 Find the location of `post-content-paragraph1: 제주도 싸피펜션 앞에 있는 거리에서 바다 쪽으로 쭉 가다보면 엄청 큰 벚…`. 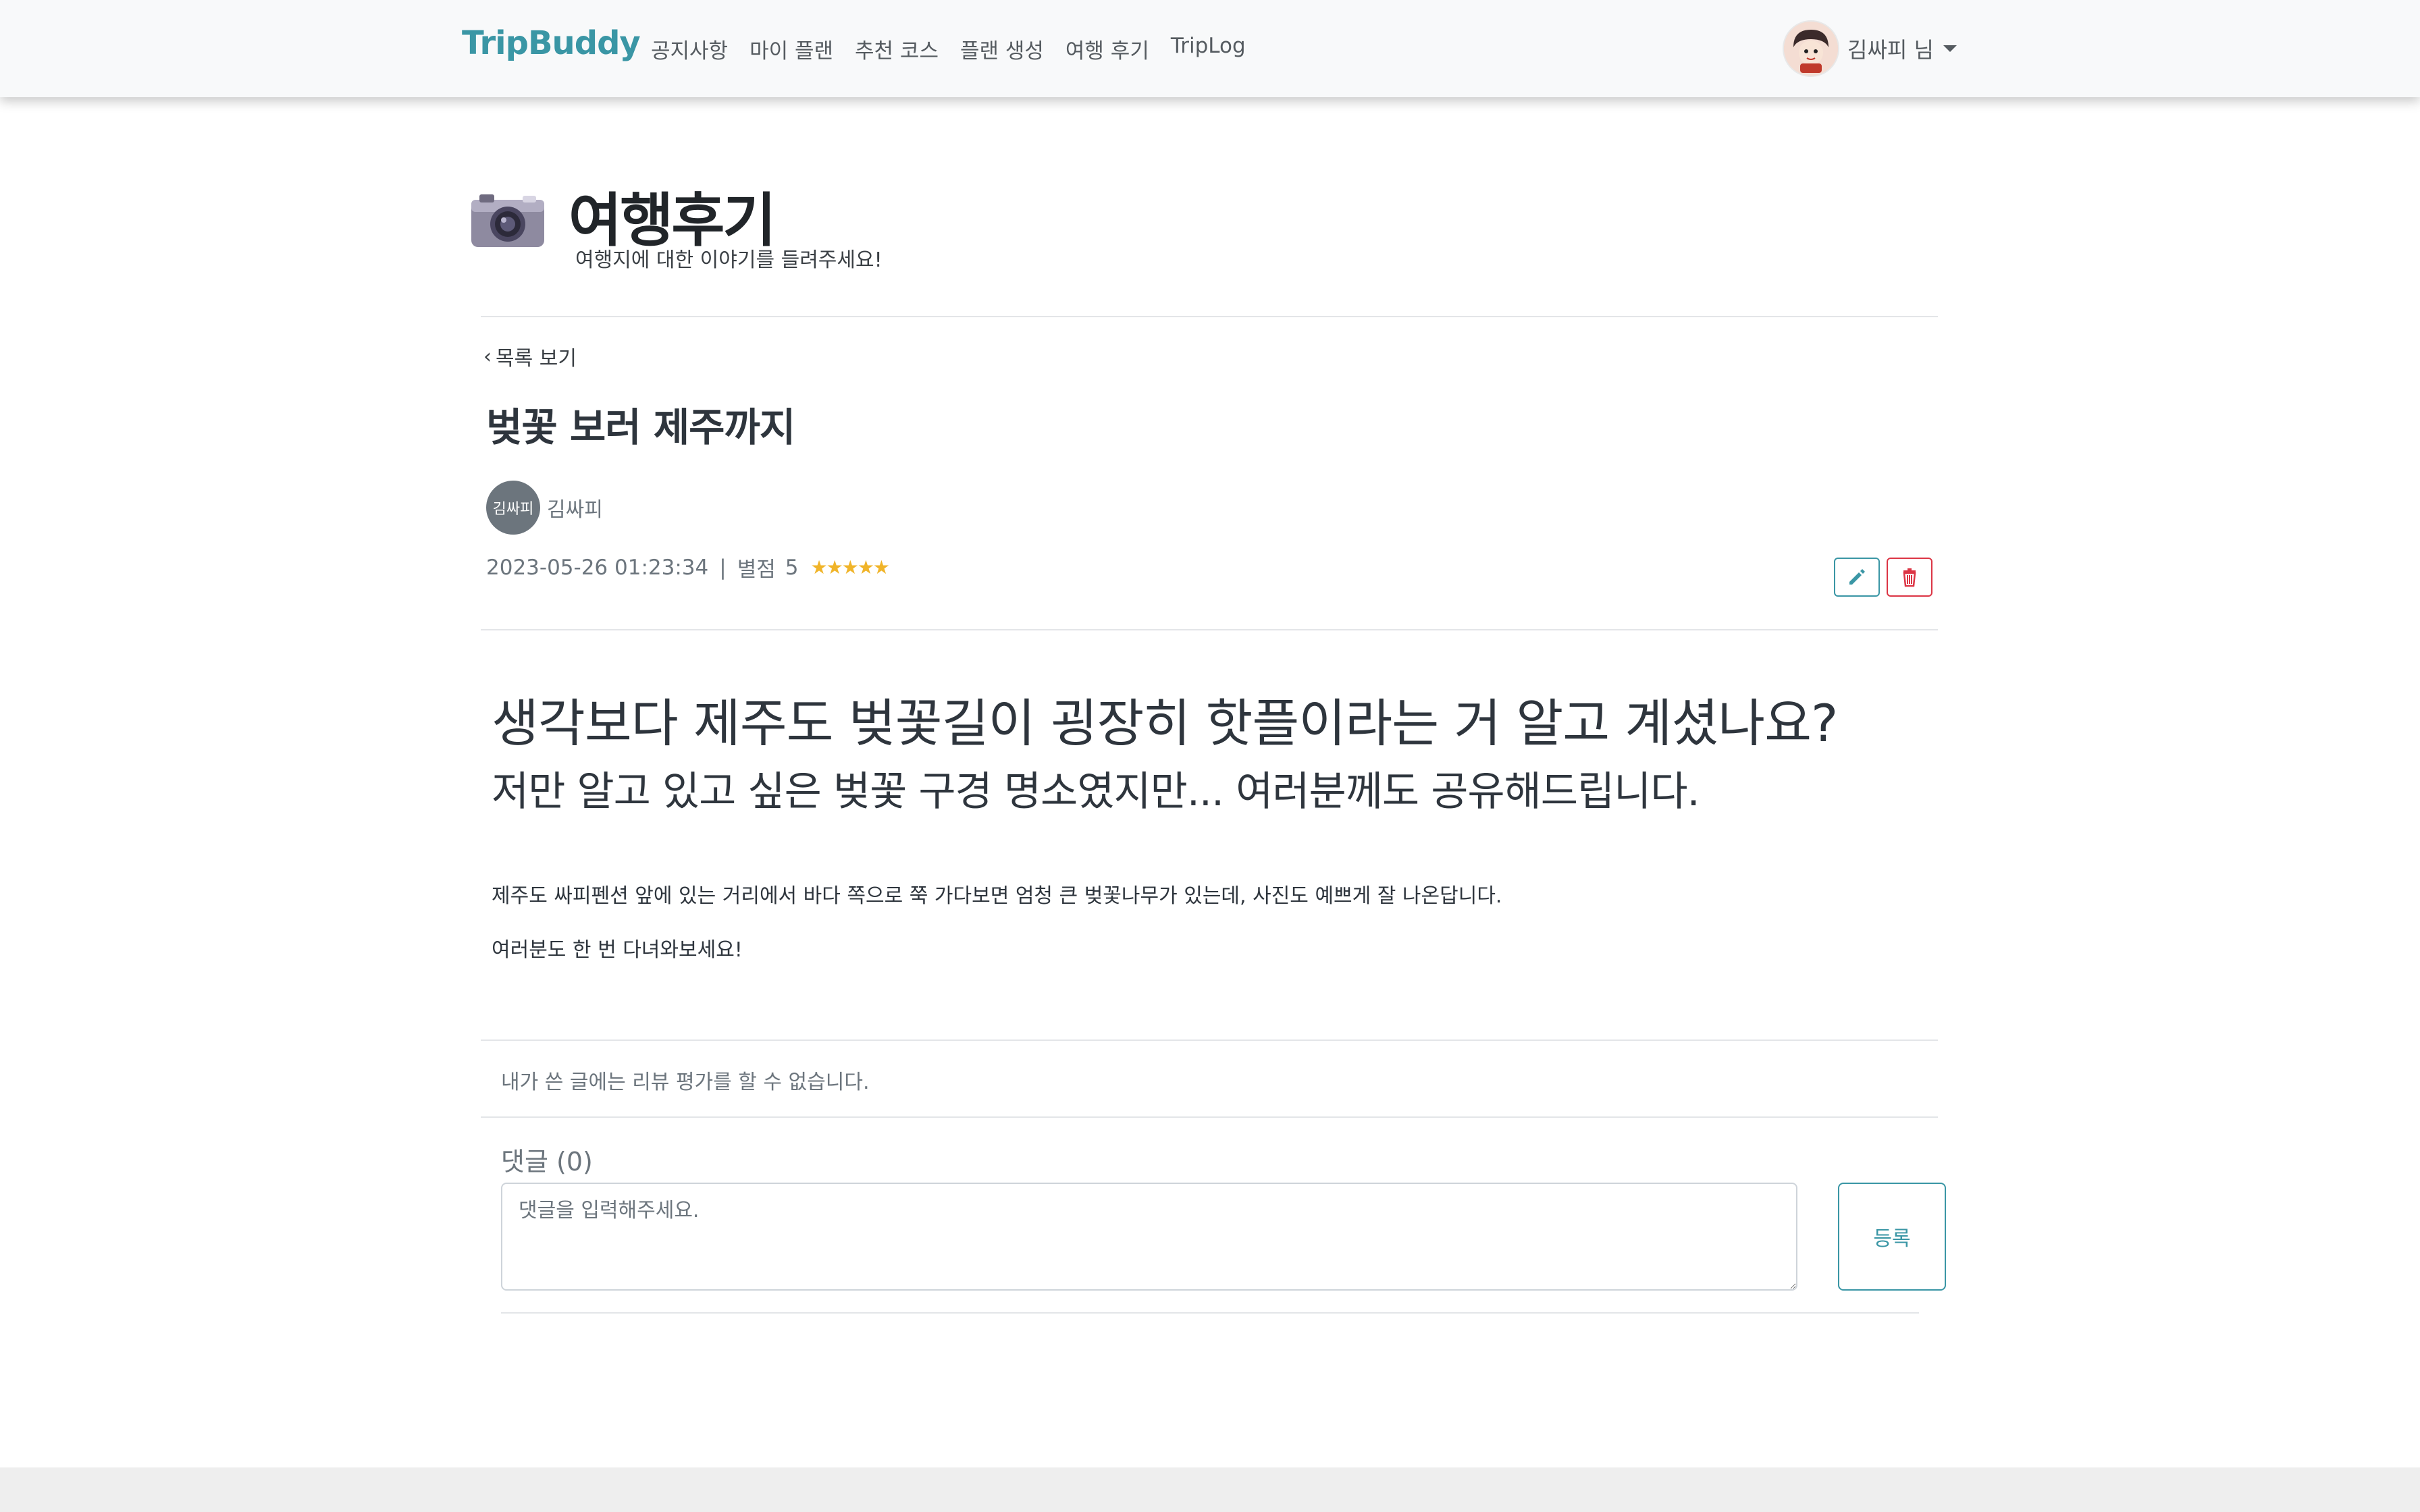

post-content-paragraph1: 제주도 싸피펜션 앞에 있는 거리에서 바다 쪽으로 쭉 가다보면 엄청 큰 벚… is located at coordinates (997, 896).